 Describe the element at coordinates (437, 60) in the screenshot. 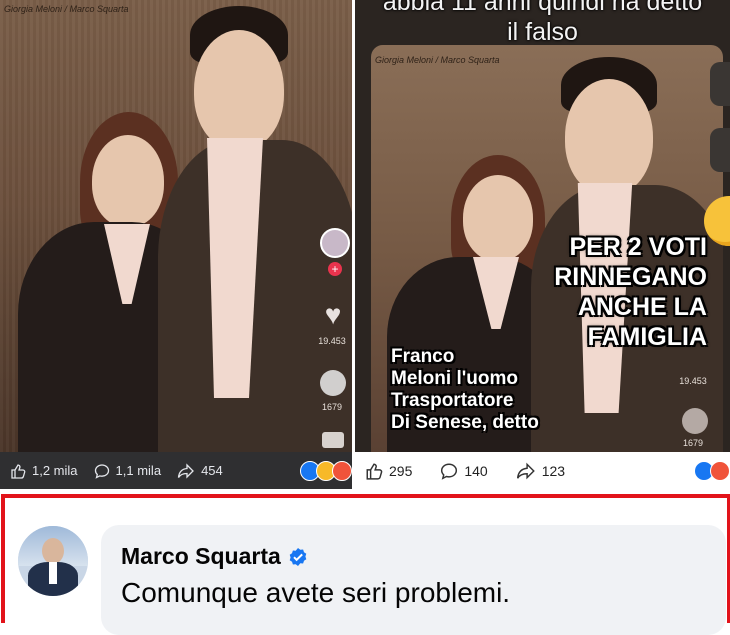

I see `embedded-photo-credit: Giorgia Meloni / Marco Squarta` at that location.